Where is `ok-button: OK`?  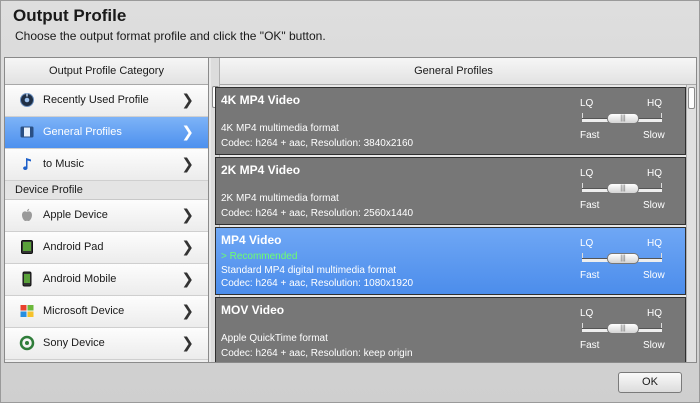
ok-button: OK is located at coordinates (650, 382).